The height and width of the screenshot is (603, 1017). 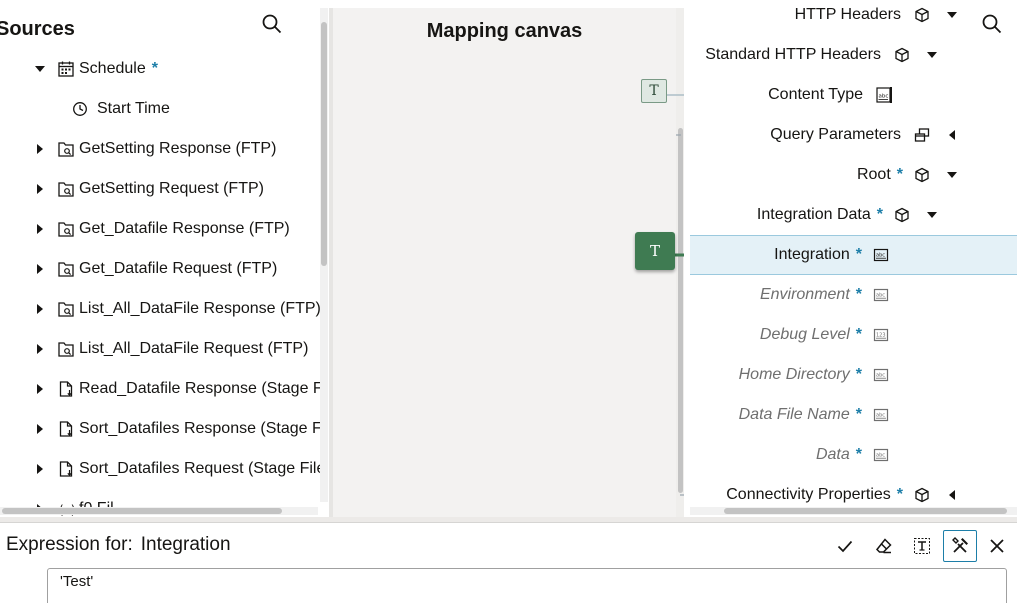 What do you see at coordinates (804, 334) in the screenshot?
I see `target-item-label: Debug Level` at bounding box center [804, 334].